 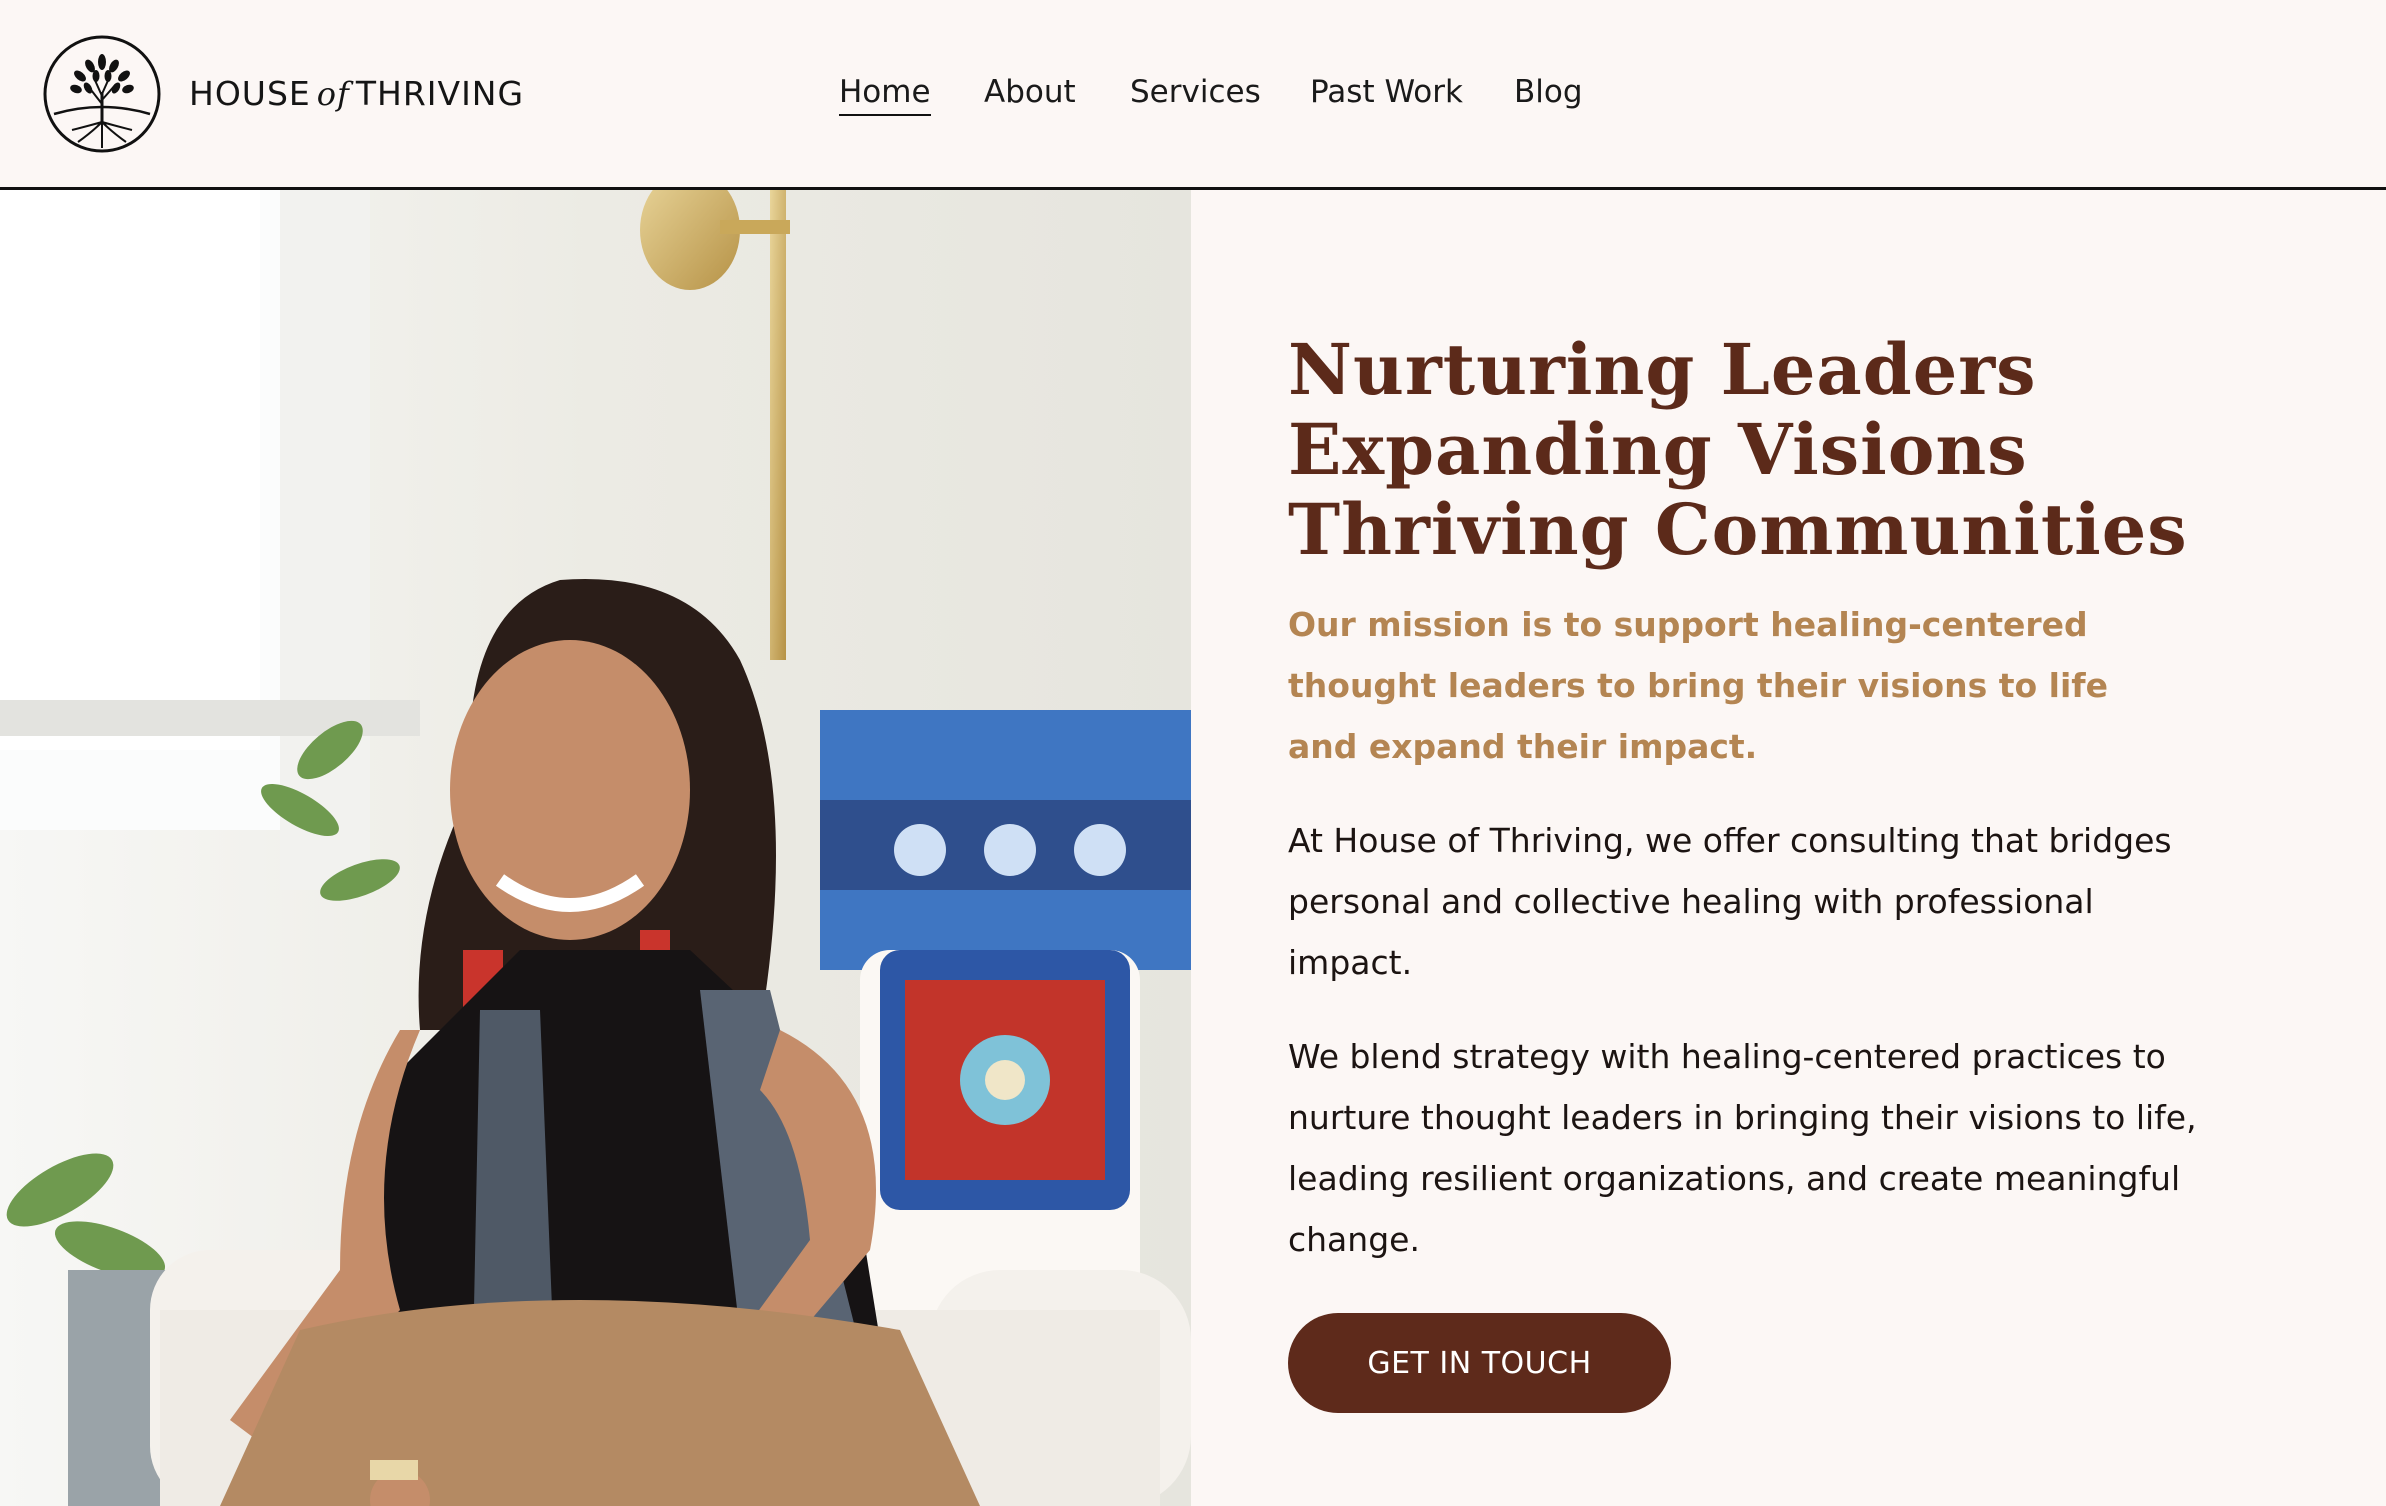 What do you see at coordinates (1386, 92) in the screenshot?
I see `nav-item-past-work: Past Work` at bounding box center [1386, 92].